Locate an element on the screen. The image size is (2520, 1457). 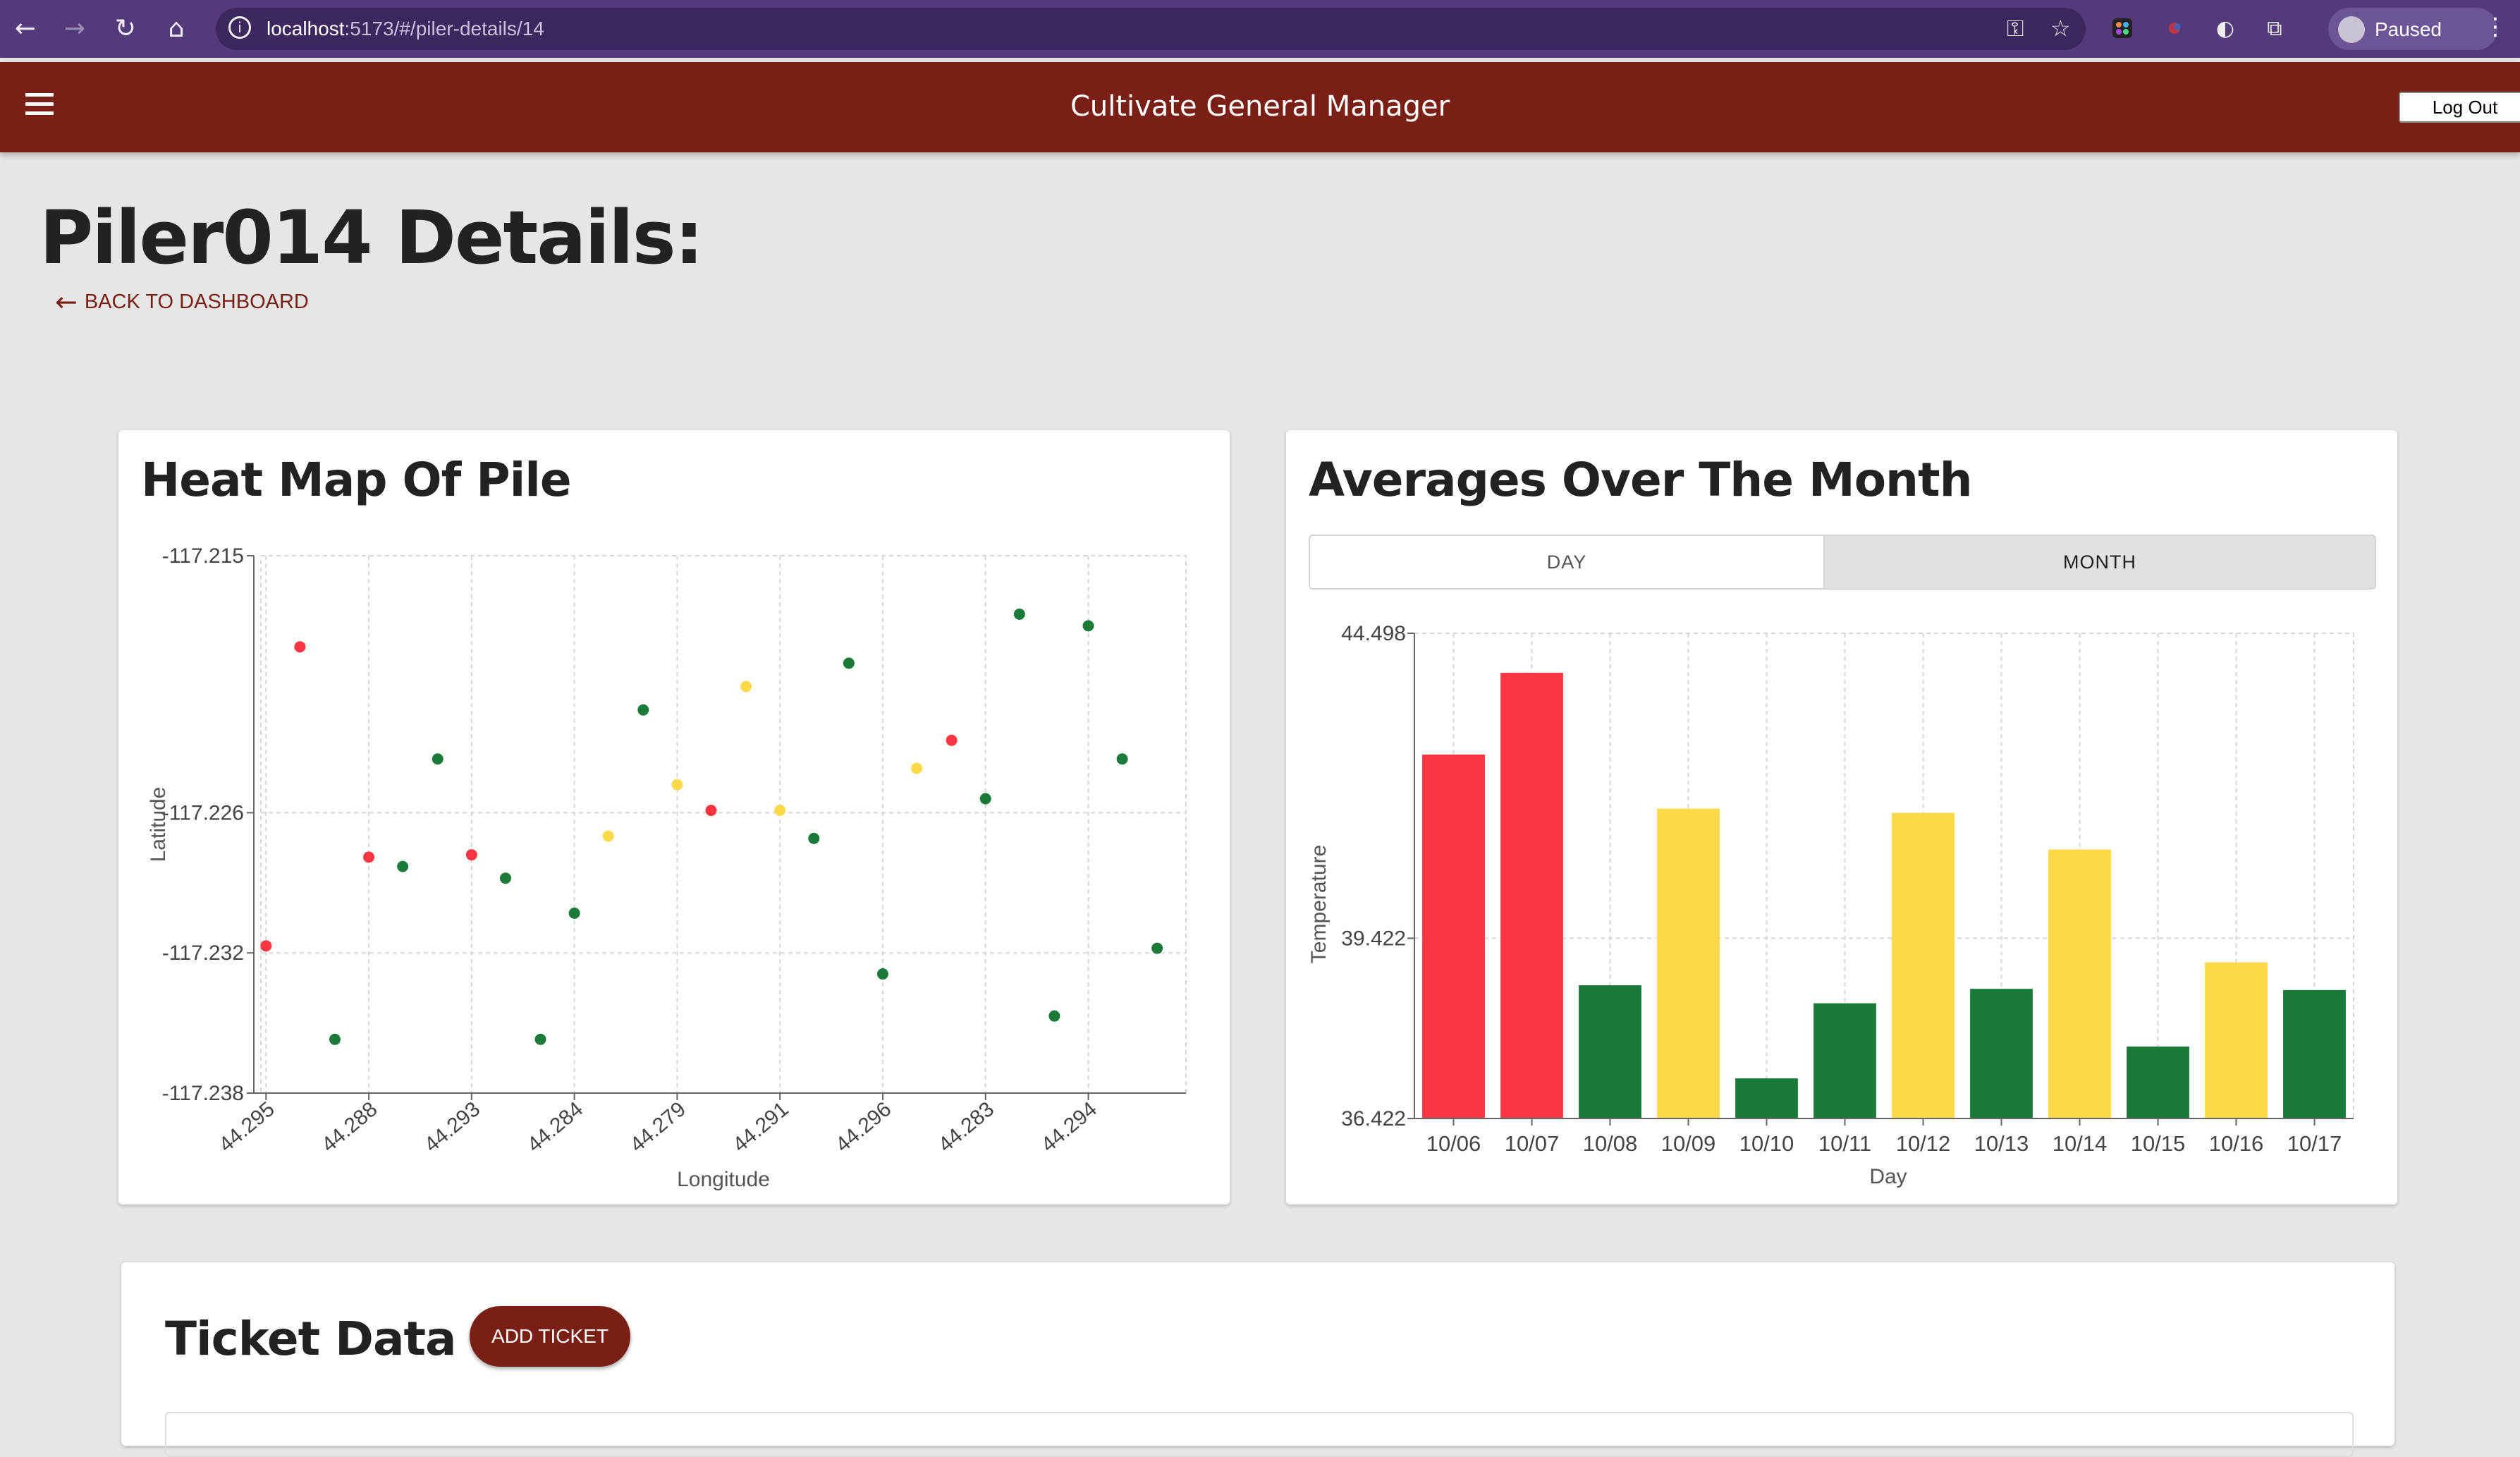
avatar is located at coordinates (2351, 29).